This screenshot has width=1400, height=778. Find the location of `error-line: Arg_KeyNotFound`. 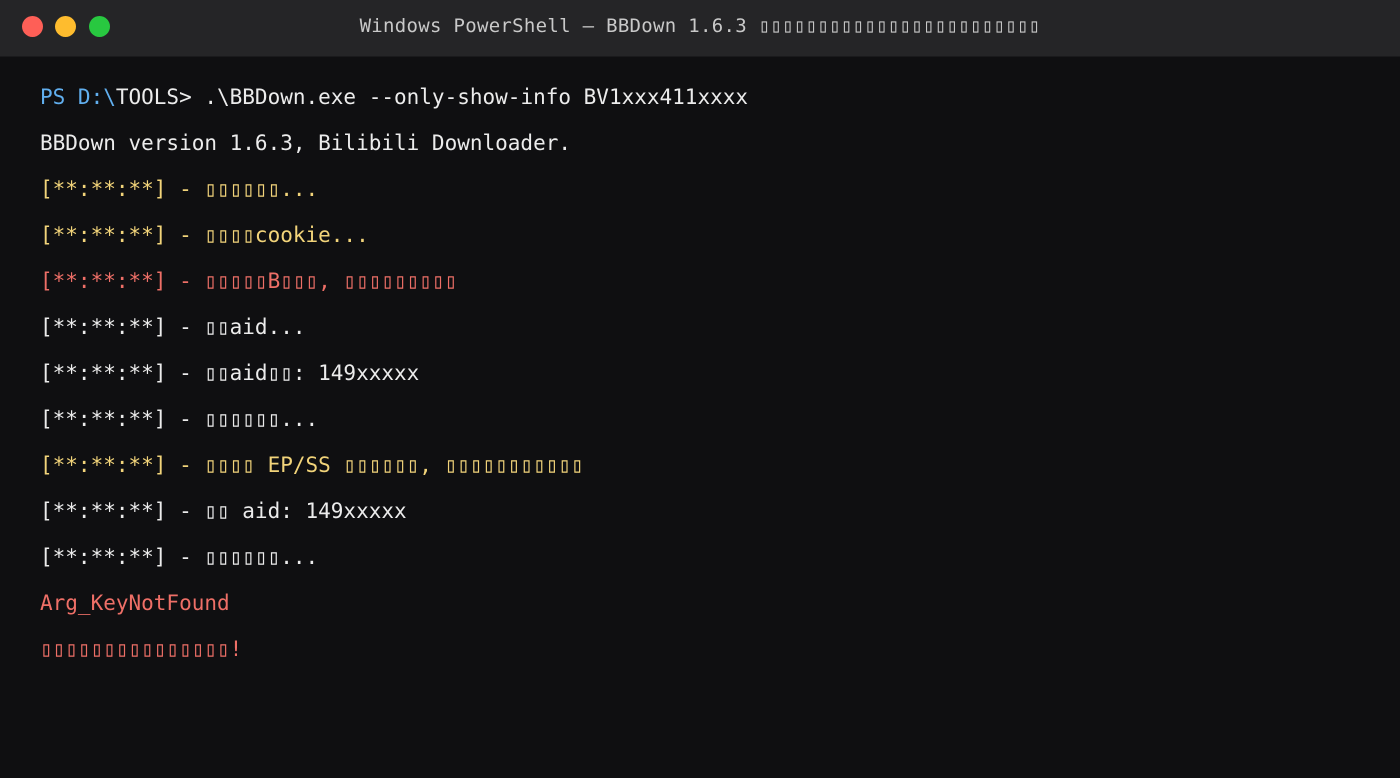

error-line: Arg_KeyNotFound is located at coordinates (135, 603).